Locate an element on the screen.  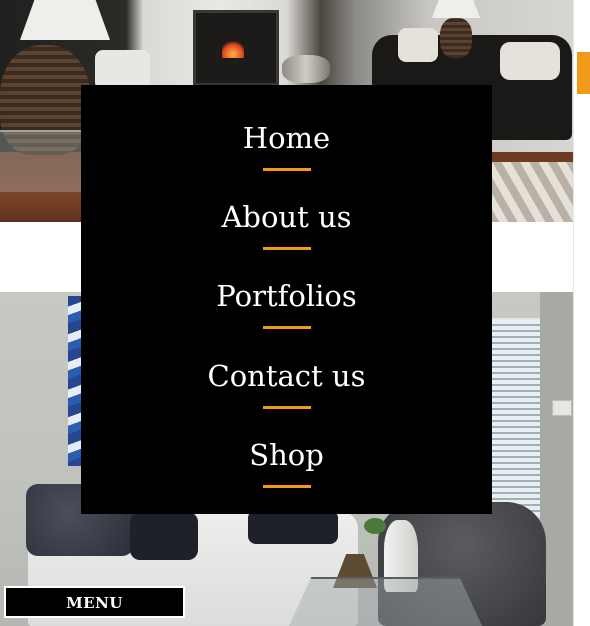
nav-item-about: About us is located at coordinates (286, 207).